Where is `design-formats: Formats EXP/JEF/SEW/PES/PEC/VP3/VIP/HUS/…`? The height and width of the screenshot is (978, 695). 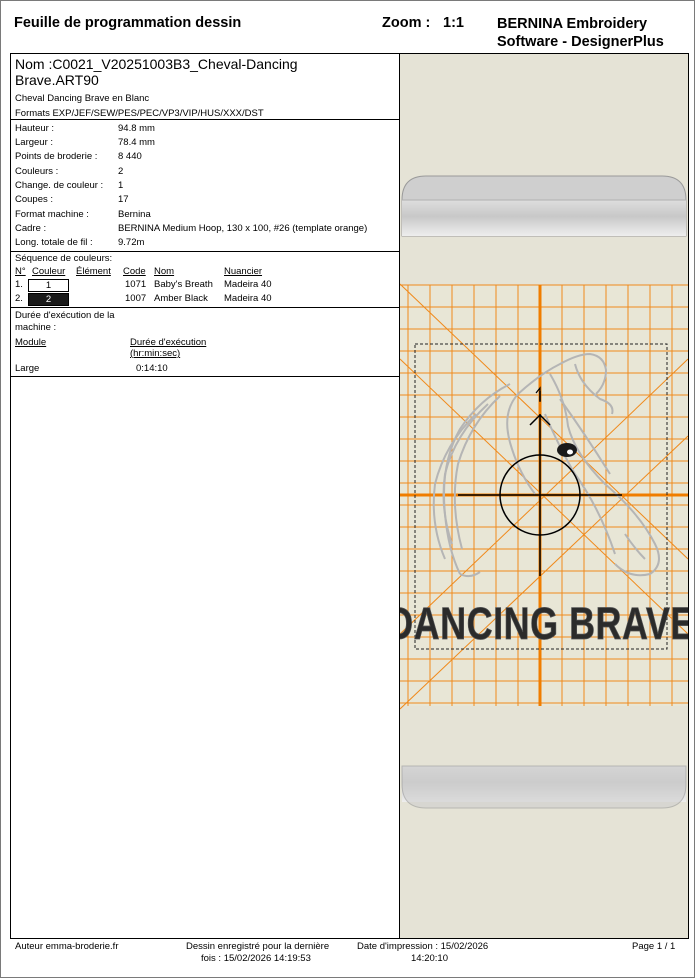
design-formats: Formats EXP/JEF/SEW/PES/PEC/VP3/VIP/HUS/… is located at coordinates (139, 113).